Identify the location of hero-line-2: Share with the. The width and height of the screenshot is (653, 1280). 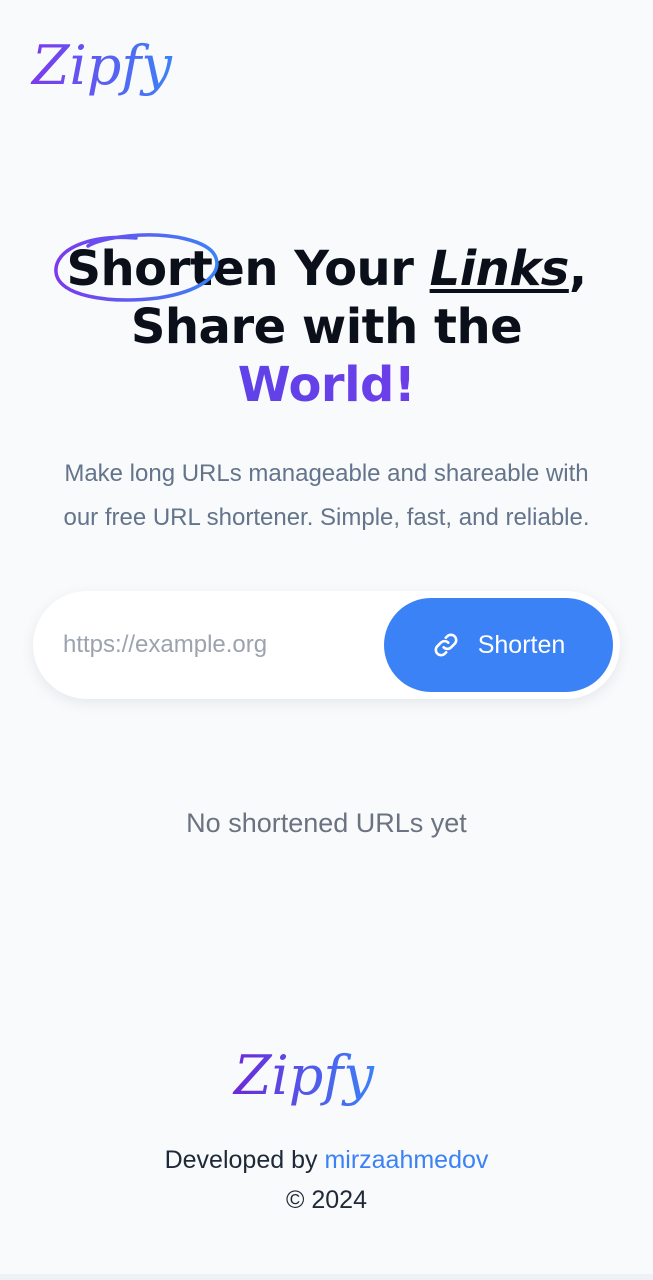
(326, 327).